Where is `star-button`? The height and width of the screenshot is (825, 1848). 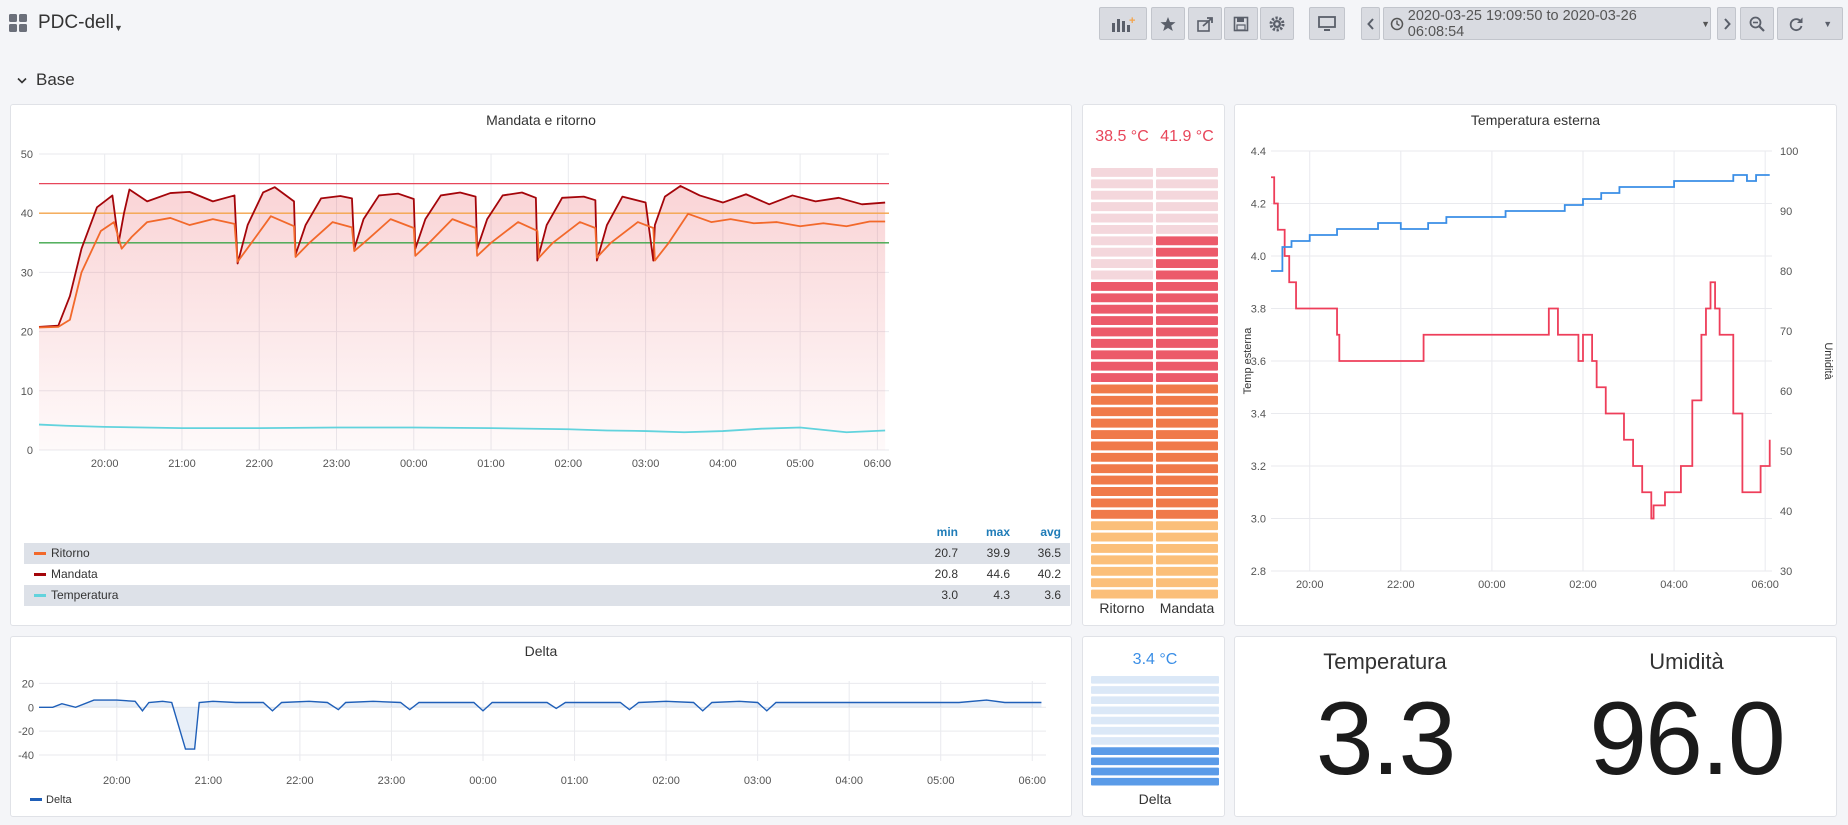
star-button is located at coordinates (1168, 23).